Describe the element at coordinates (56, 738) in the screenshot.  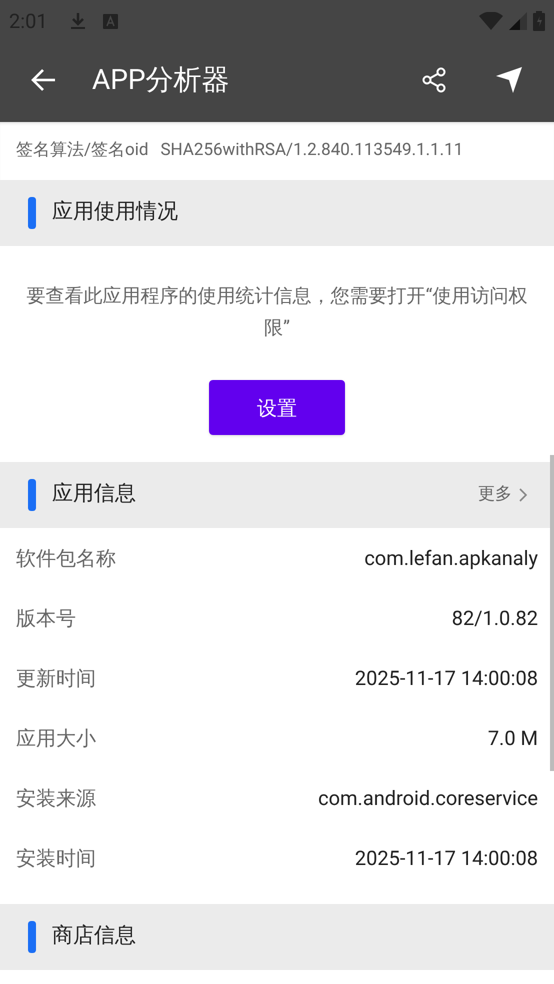
I see `info-label: 应用大小` at that location.